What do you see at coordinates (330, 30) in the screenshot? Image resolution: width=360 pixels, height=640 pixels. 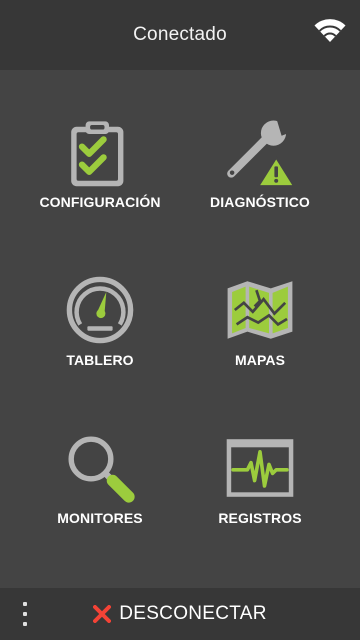 I see `wifi-icon` at bounding box center [330, 30].